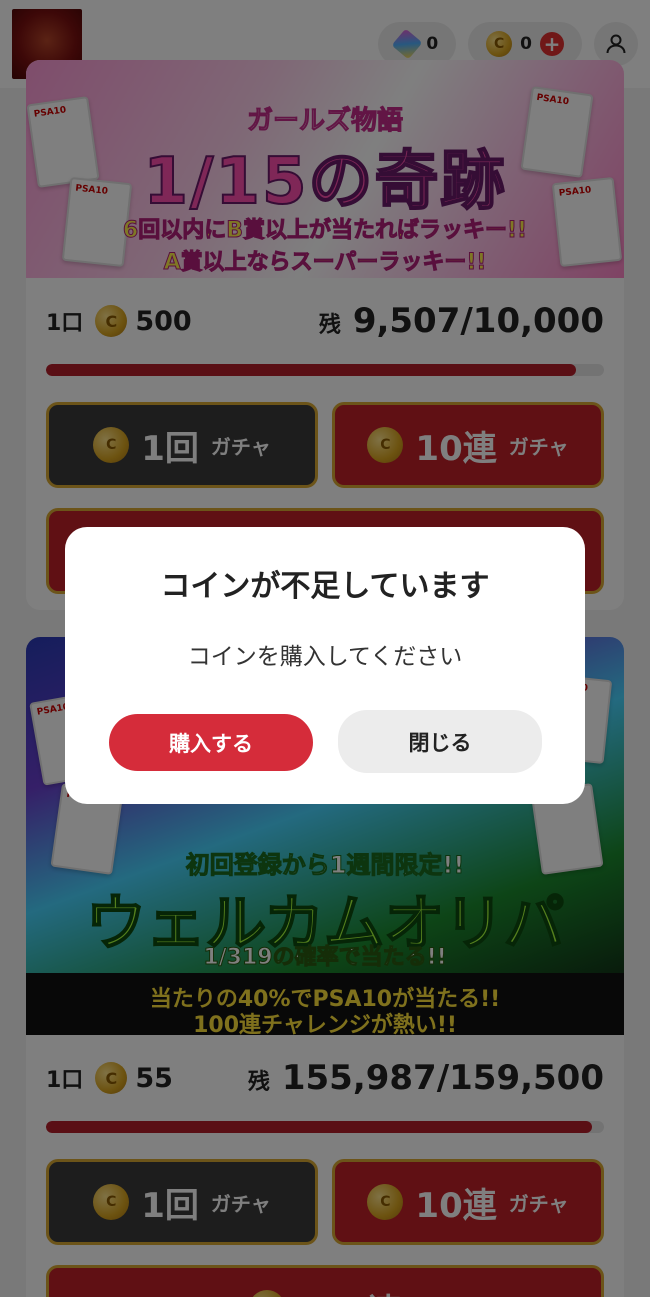 The width and height of the screenshot is (650, 1297). Describe the element at coordinates (211, 742) in the screenshot. I see `purchase-button: 購入する` at that location.